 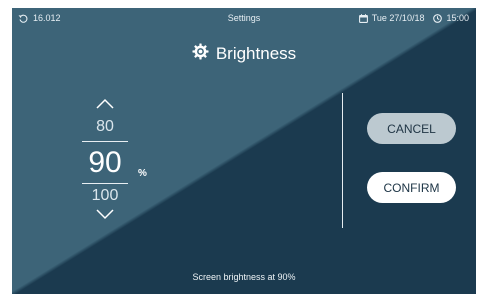 What do you see at coordinates (105, 104) in the screenshot?
I see `chevron-up-icon` at bounding box center [105, 104].